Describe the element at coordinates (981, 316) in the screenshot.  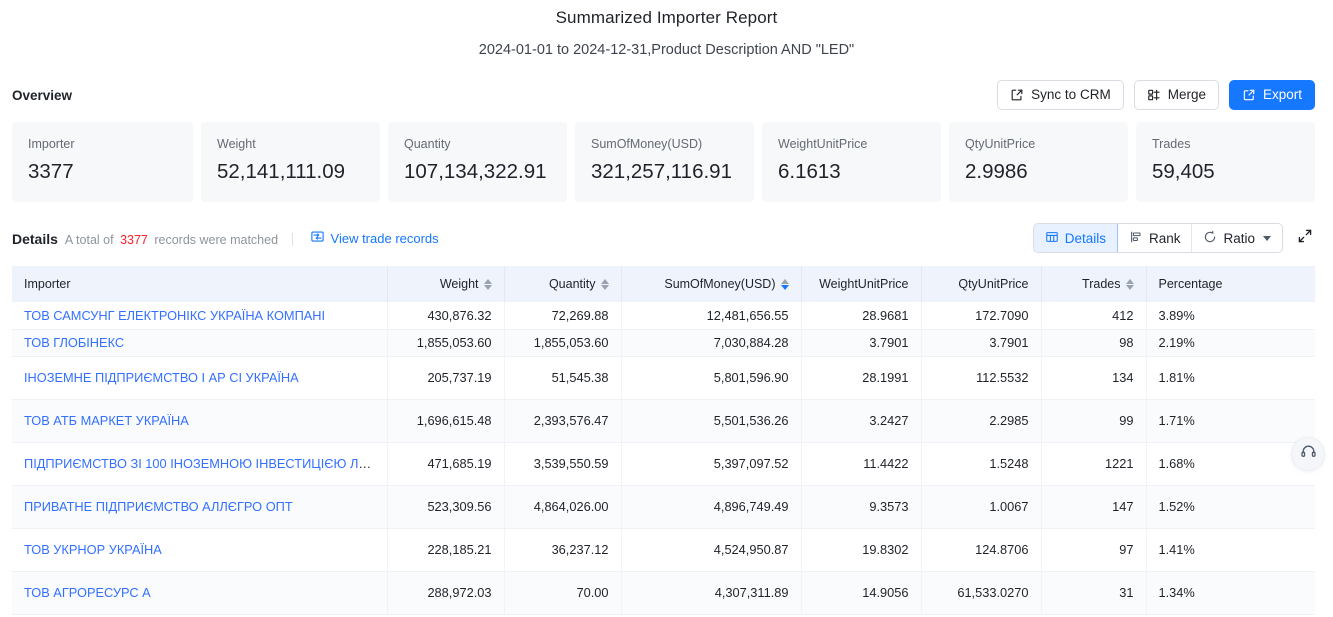
I see `cell-qty-unit-price: 172.7090` at that location.